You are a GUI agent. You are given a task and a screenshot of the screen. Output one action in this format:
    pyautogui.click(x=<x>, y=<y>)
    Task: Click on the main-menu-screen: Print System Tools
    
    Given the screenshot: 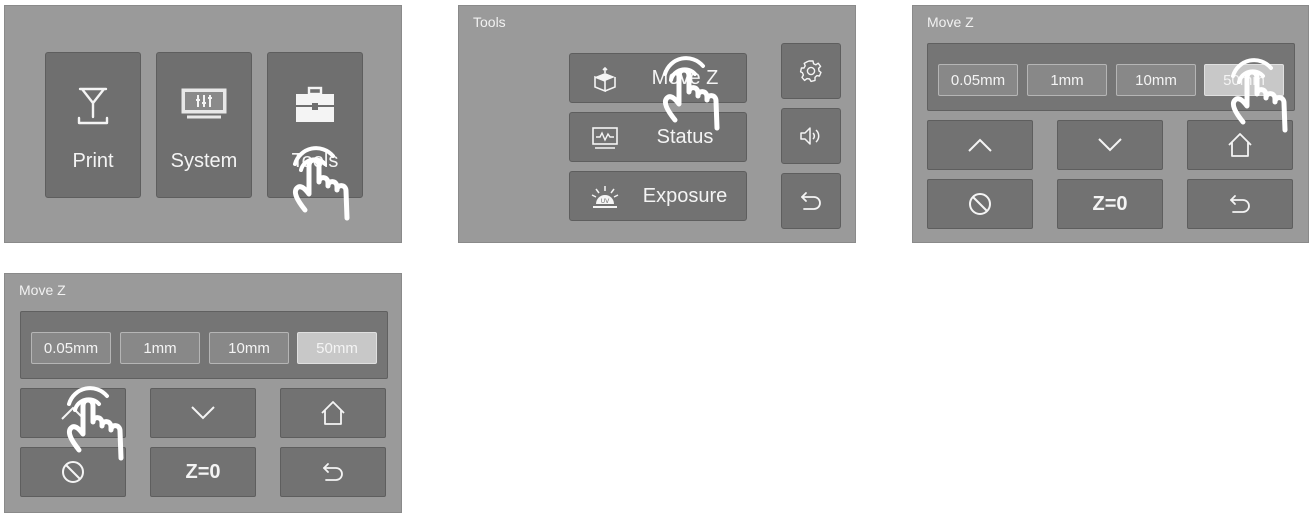 What is the action you would take?
    pyautogui.click(x=203, y=124)
    